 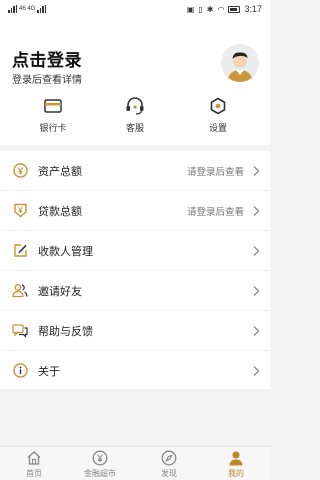 I want to click on menu-item-about: 关于, so click(x=135, y=371).